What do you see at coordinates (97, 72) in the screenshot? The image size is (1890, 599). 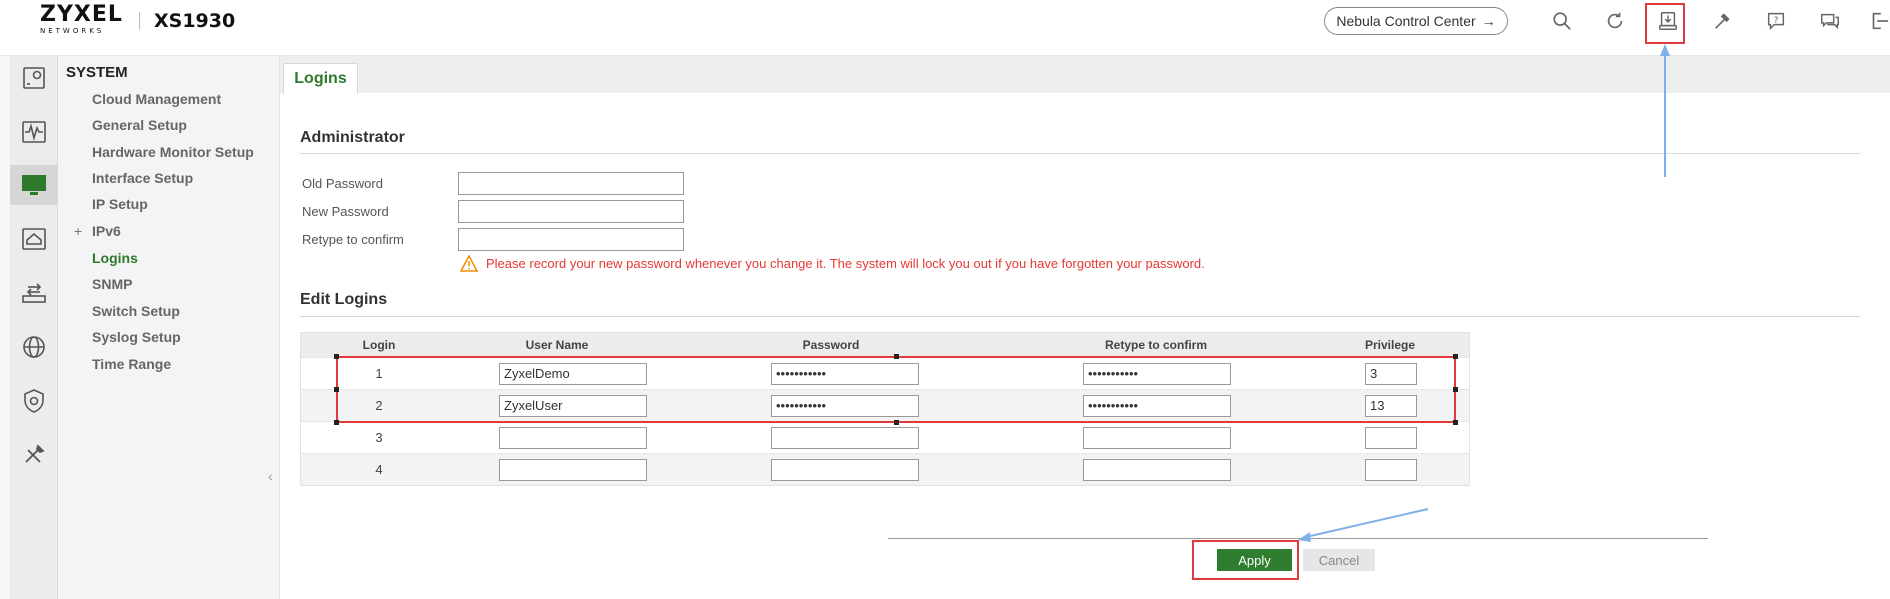 I see `sidebar-title: SYSTEM` at bounding box center [97, 72].